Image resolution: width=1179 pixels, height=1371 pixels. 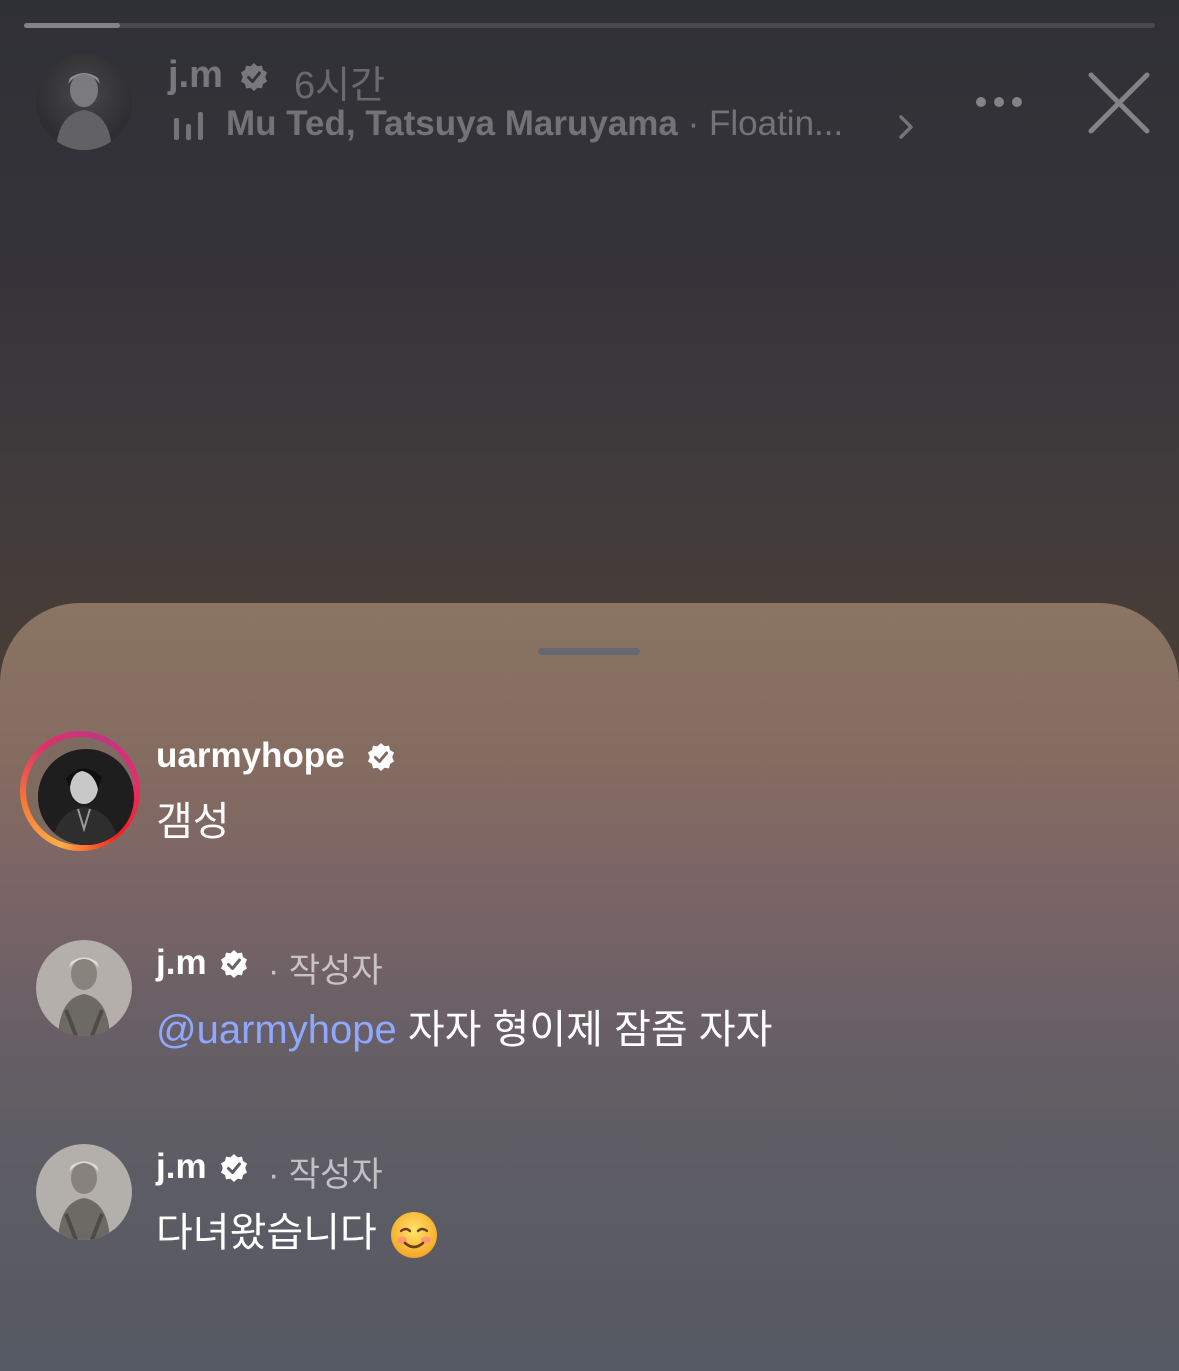 What do you see at coordinates (250, 756) in the screenshot?
I see `comment-username: uarmyhope` at bounding box center [250, 756].